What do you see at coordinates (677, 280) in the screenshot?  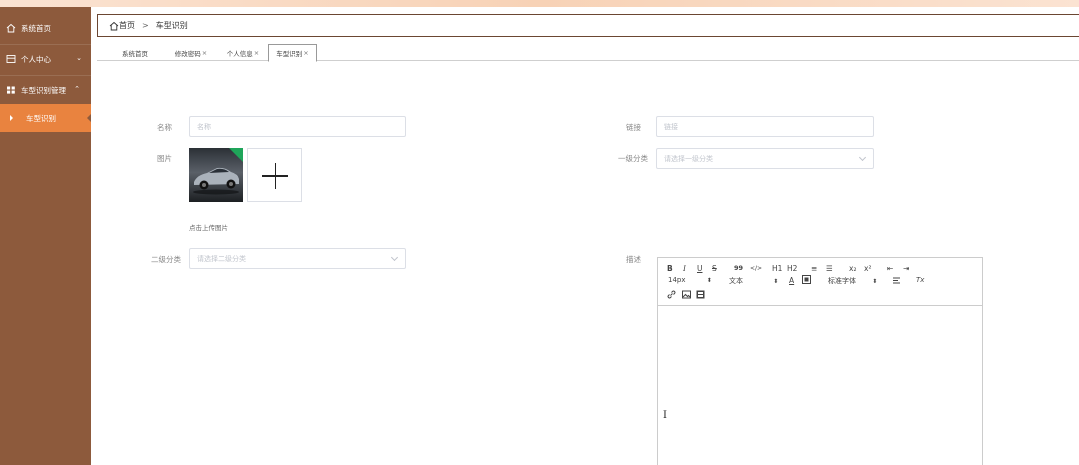 I see `font-size-value: 14px` at bounding box center [677, 280].